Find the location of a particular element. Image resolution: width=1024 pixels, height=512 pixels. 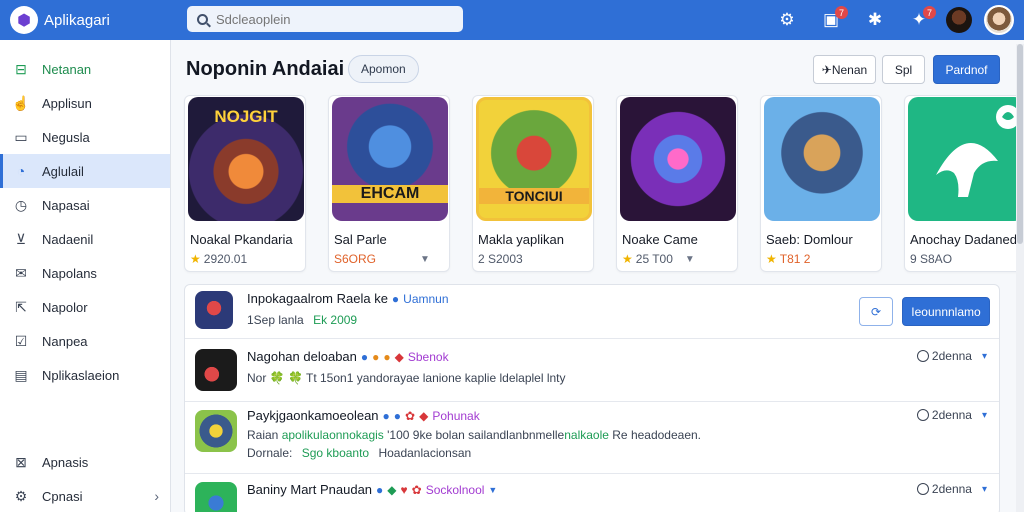

app-card-meta-value: S6ORG is located at coordinates (355, 259).